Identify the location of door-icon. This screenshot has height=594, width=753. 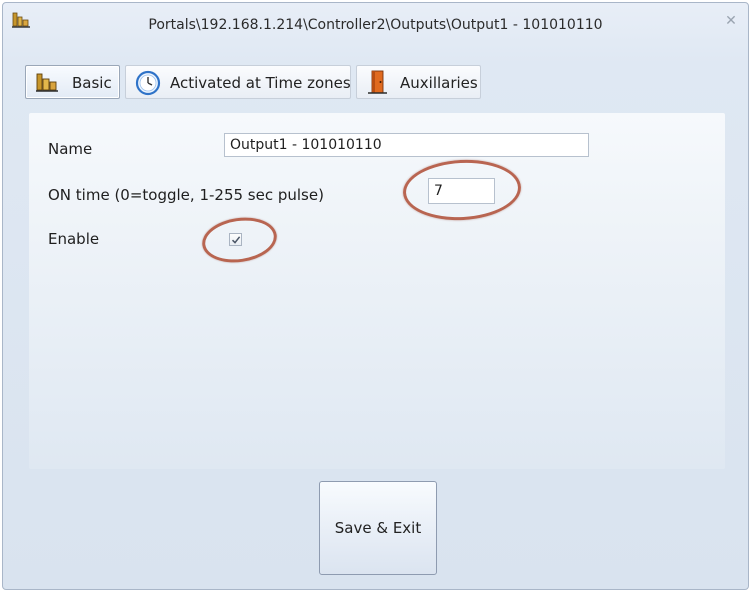
(378, 82).